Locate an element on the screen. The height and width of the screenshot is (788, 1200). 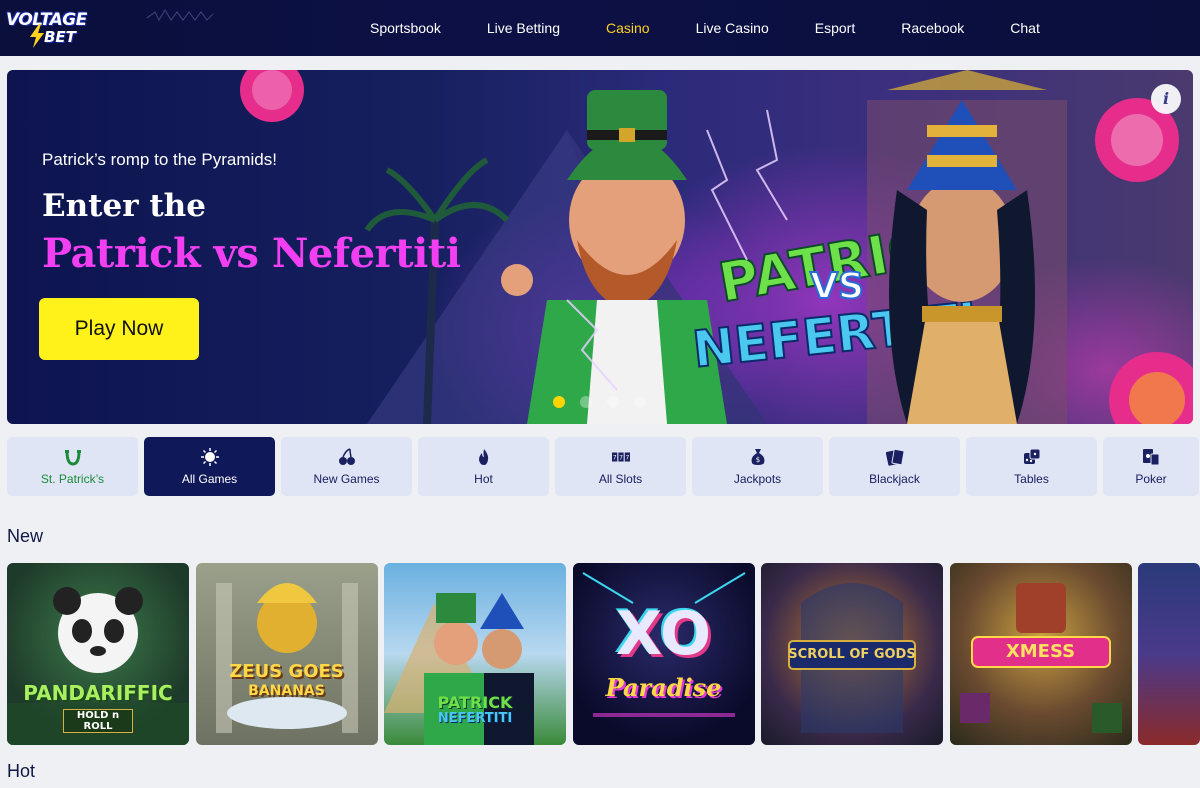
tab-blackjack: Blackjack is located at coordinates (894, 466).